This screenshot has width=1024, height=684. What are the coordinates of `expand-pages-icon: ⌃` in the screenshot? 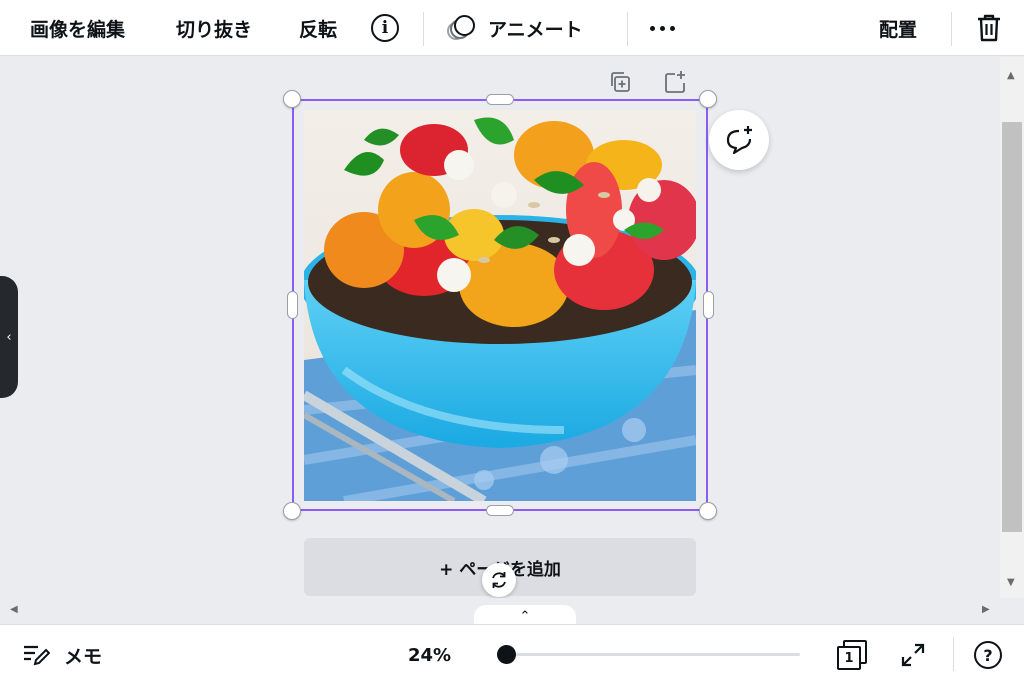 It's located at (525, 616).